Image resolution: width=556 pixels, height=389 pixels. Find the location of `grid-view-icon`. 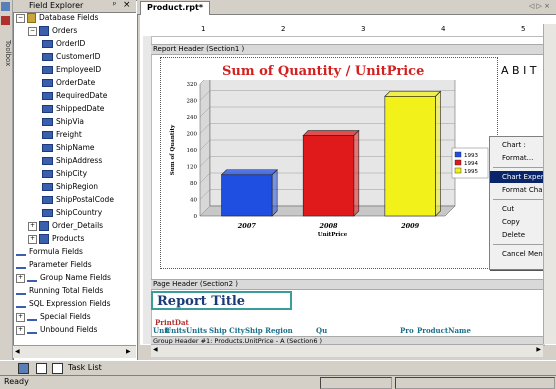

grid-view-icon is located at coordinates (23, 368).